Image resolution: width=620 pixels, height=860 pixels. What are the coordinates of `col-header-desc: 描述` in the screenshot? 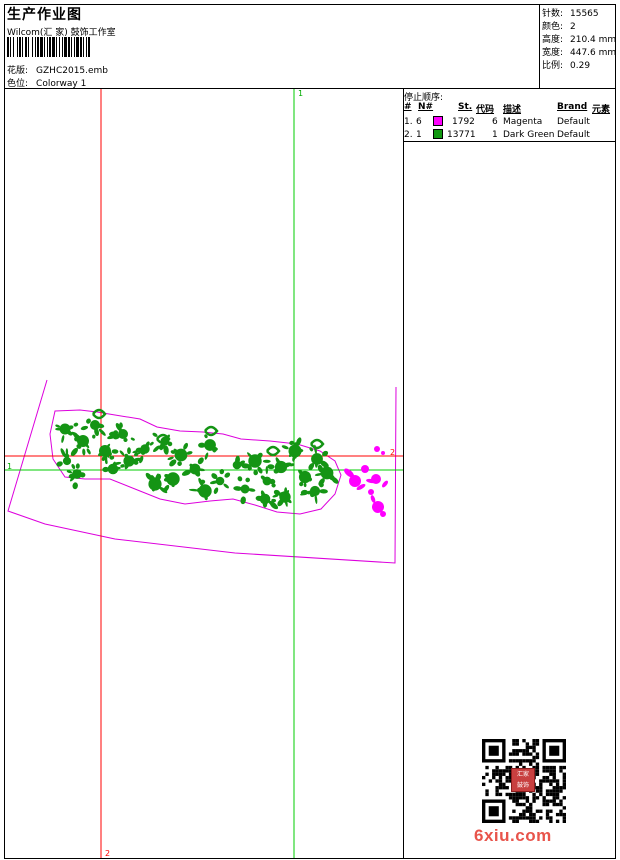 It's located at (512, 110).